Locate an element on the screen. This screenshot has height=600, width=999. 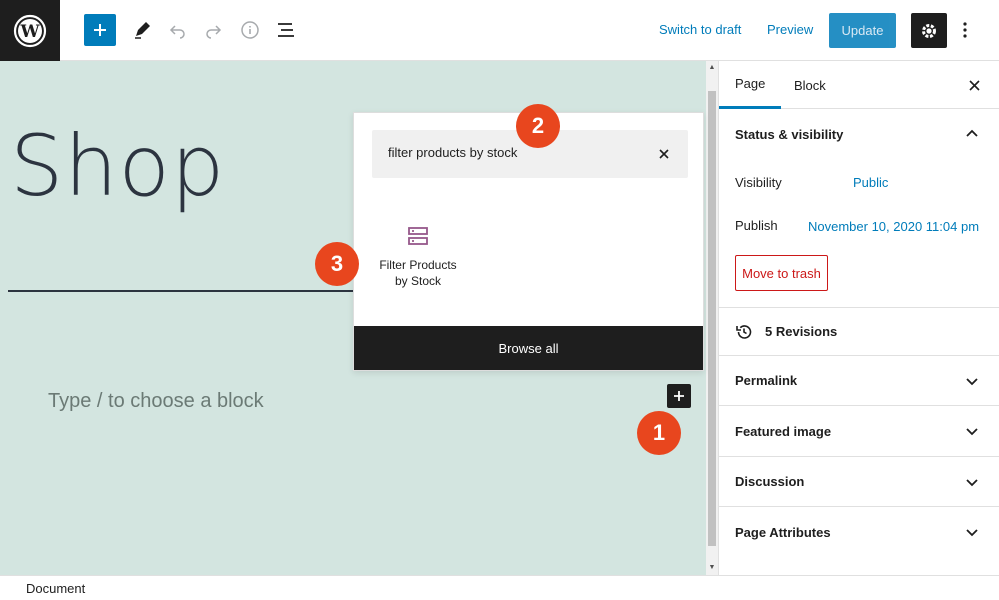
panel-title: Featured image is located at coordinates (783, 431).